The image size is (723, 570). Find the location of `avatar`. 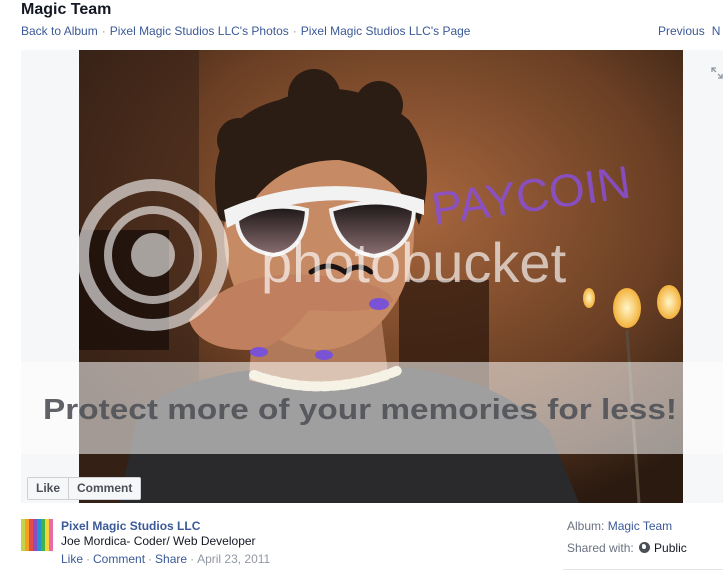

avatar is located at coordinates (37, 535).